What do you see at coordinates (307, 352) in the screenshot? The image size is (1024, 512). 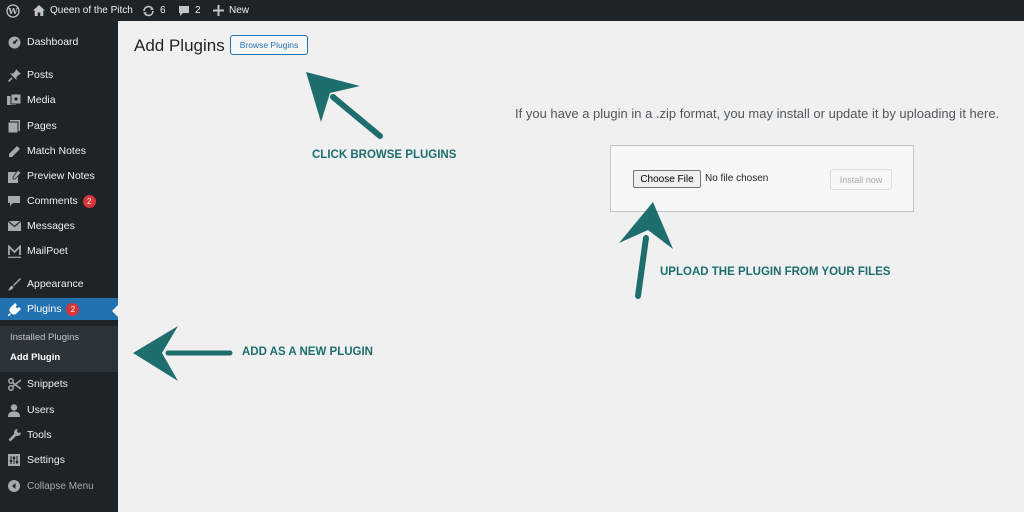 I see `annotation-add-new-plugin: ADD AS A NEW PLUGIN` at bounding box center [307, 352].